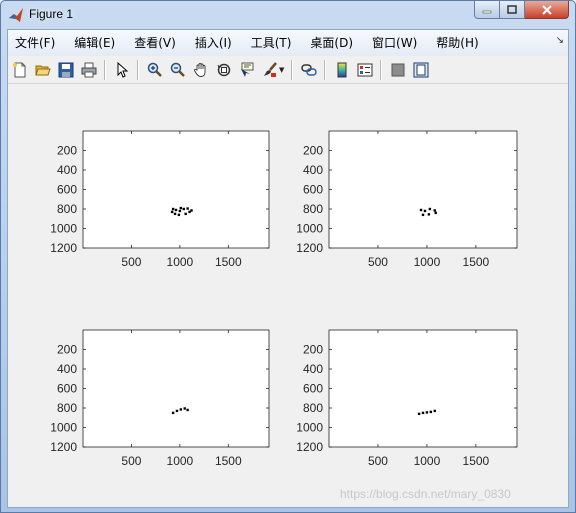 Image resolution: width=576 pixels, height=513 pixels. What do you see at coordinates (288, 70) in the screenshot?
I see `figure-toolbar: ▼` at bounding box center [288, 70].